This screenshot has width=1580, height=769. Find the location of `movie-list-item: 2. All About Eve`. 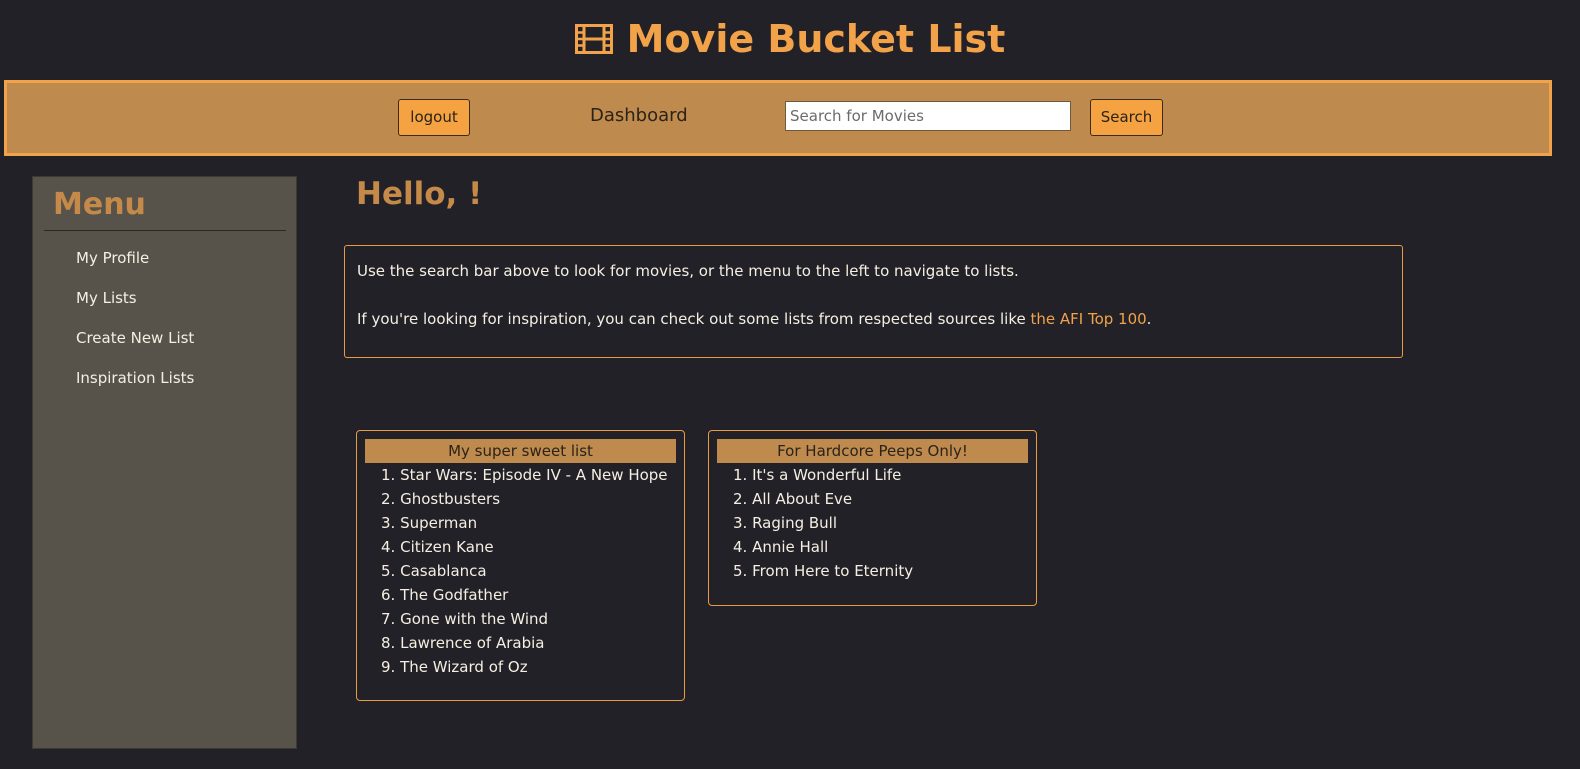

movie-list-item: 2. All About Eve is located at coordinates (823, 499).